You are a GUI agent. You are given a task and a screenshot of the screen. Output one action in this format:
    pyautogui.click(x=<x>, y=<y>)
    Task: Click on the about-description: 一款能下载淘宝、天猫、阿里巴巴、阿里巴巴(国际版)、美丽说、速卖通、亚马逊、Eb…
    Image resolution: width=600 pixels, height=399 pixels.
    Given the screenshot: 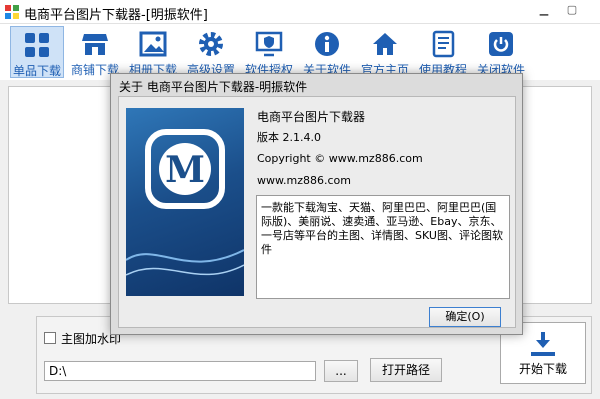 What is the action you would take?
    pyautogui.click(x=383, y=247)
    